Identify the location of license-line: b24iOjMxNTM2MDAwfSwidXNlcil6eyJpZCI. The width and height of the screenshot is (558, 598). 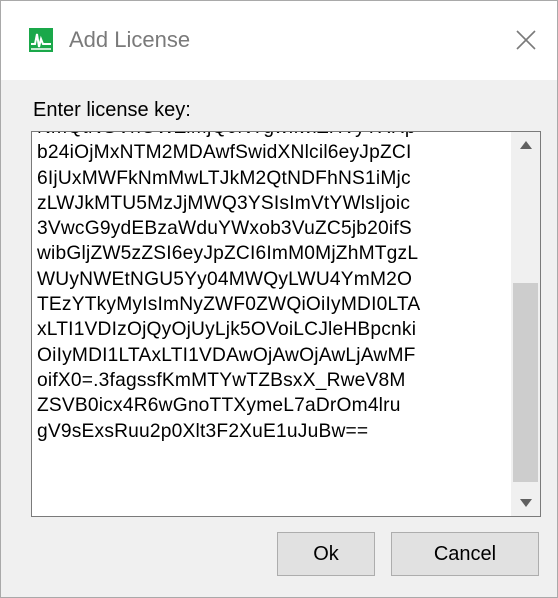
(224, 153).